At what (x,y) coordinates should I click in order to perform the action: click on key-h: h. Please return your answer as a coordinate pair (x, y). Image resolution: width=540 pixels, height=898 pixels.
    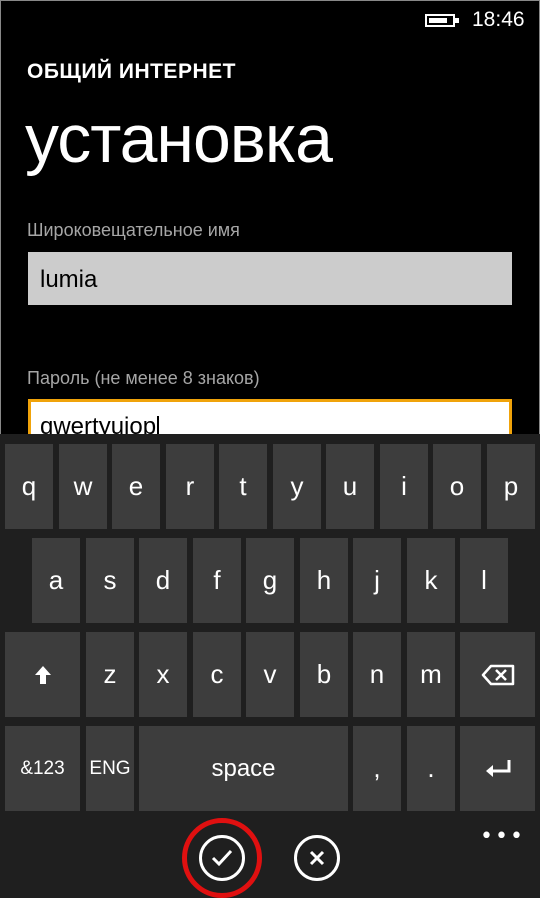
    Looking at the image, I should click on (324, 580).